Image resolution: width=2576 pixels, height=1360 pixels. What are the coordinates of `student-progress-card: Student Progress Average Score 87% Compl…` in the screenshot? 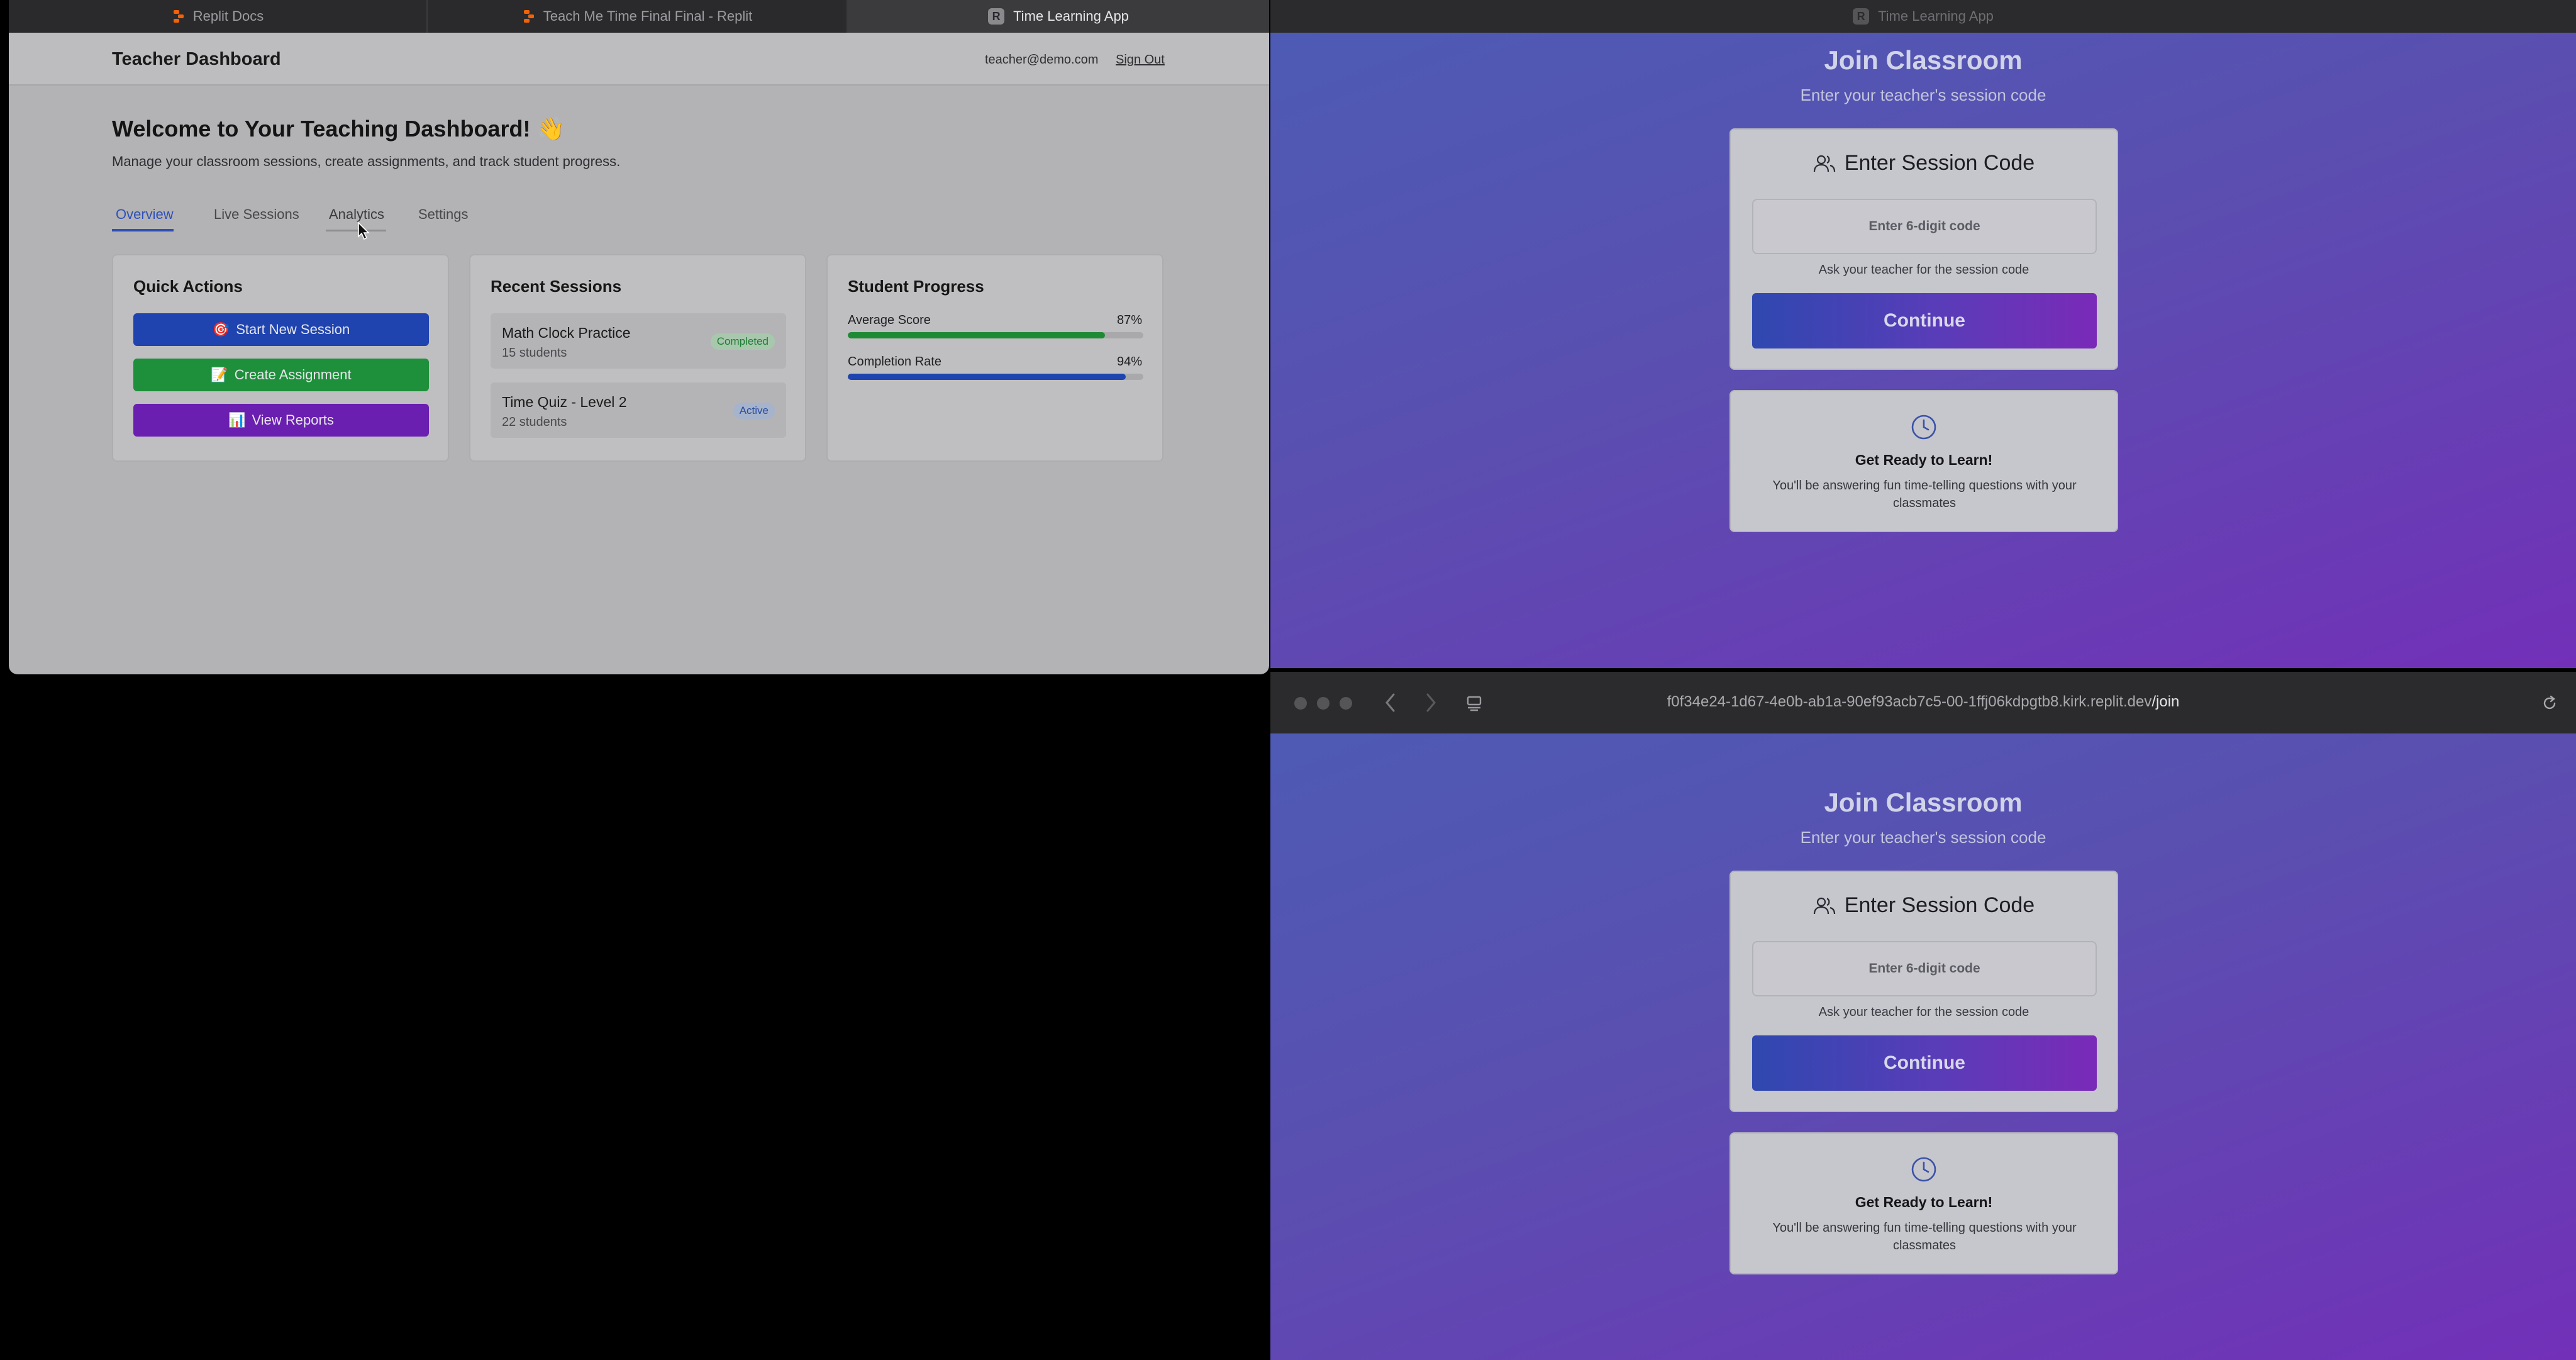 It's located at (994, 358).